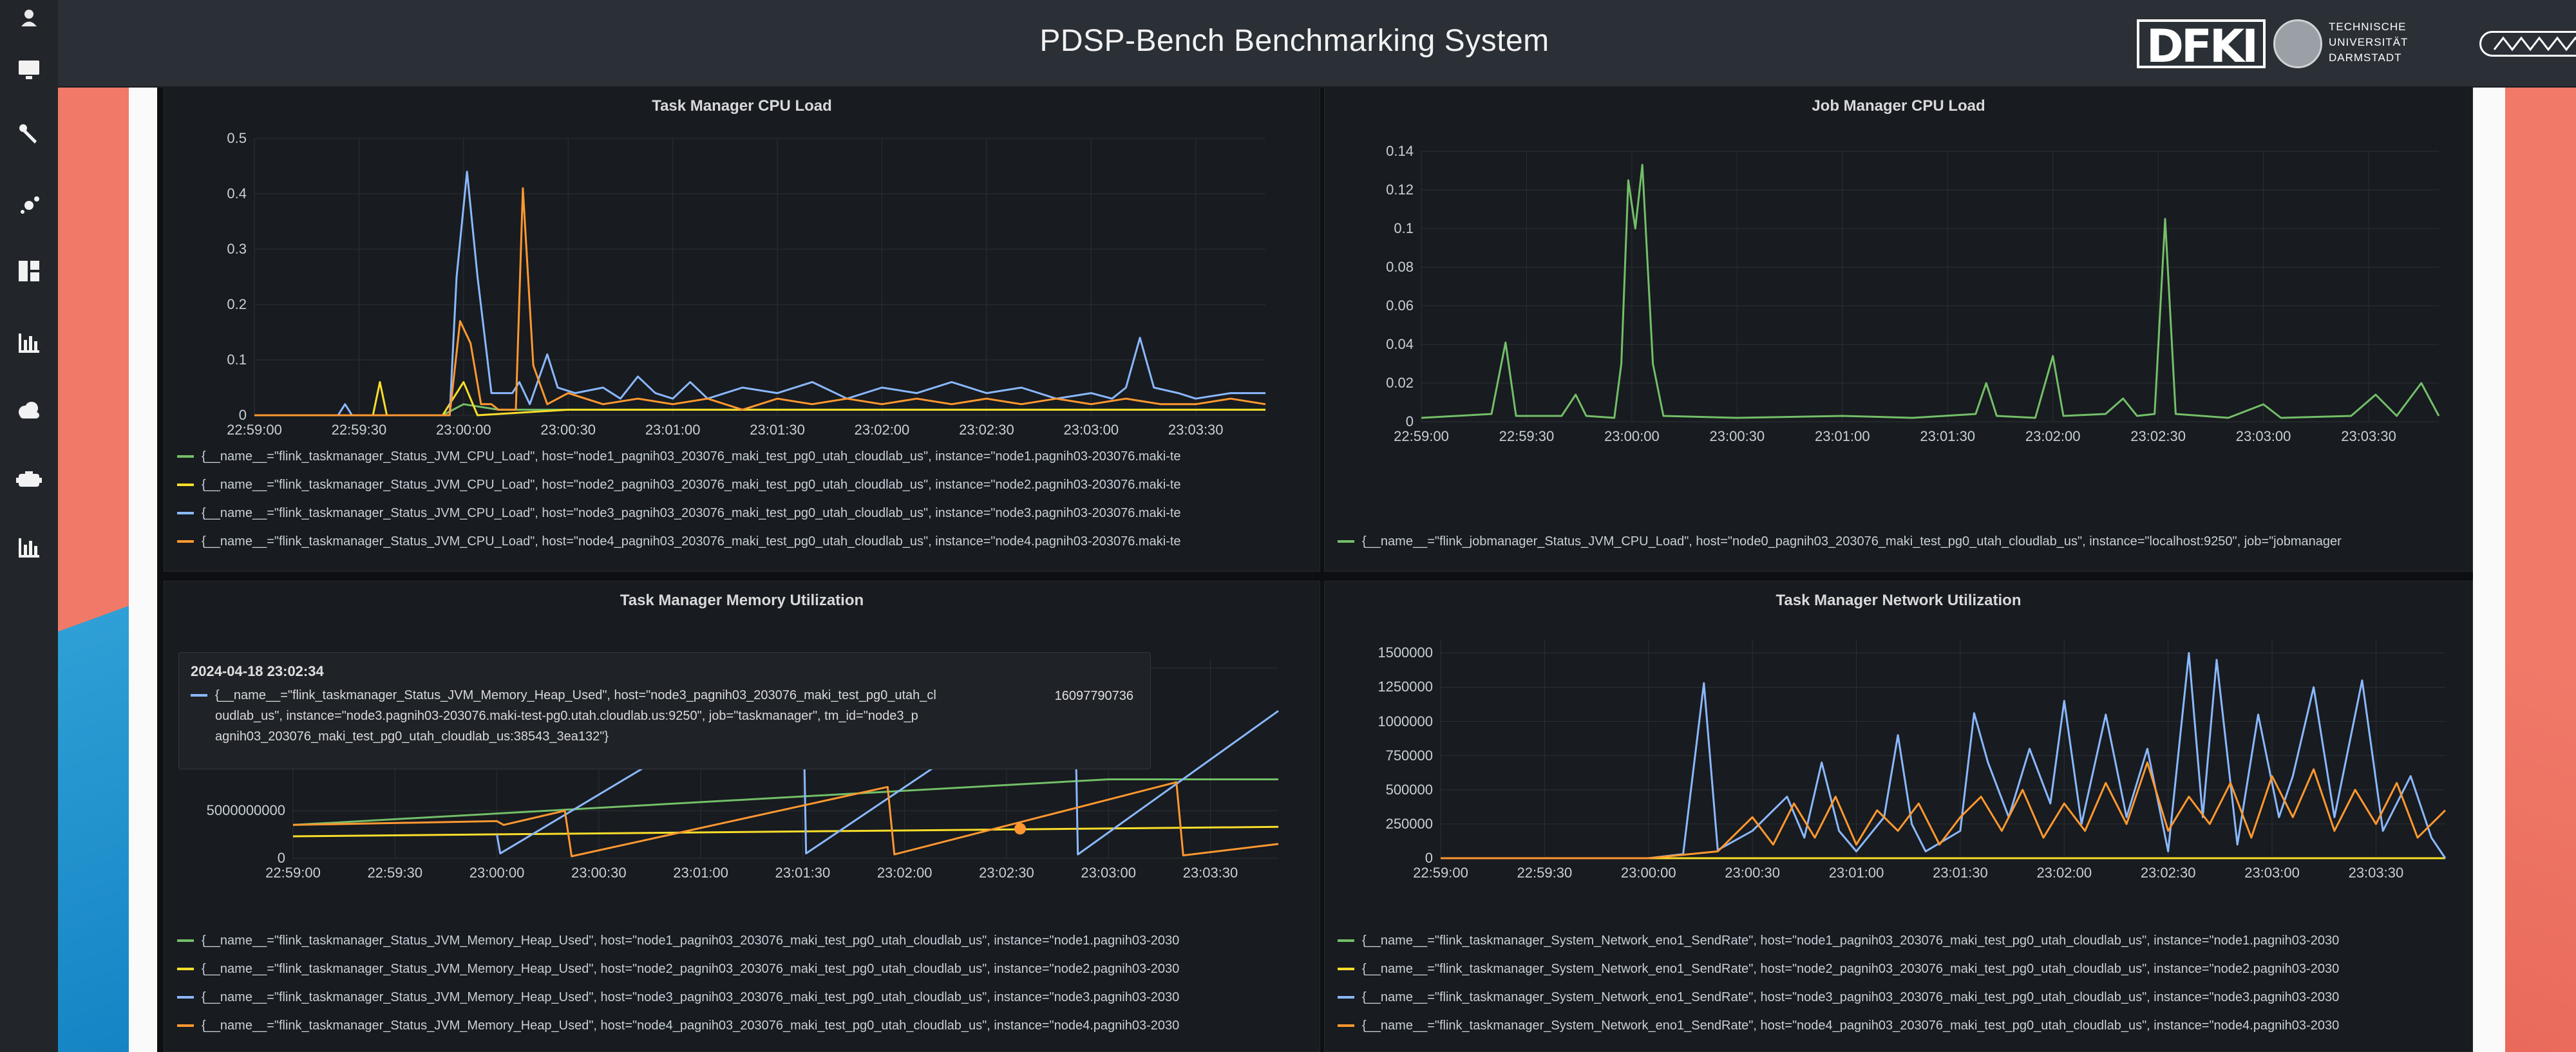  I want to click on series-line-node1, so click(785, 802).